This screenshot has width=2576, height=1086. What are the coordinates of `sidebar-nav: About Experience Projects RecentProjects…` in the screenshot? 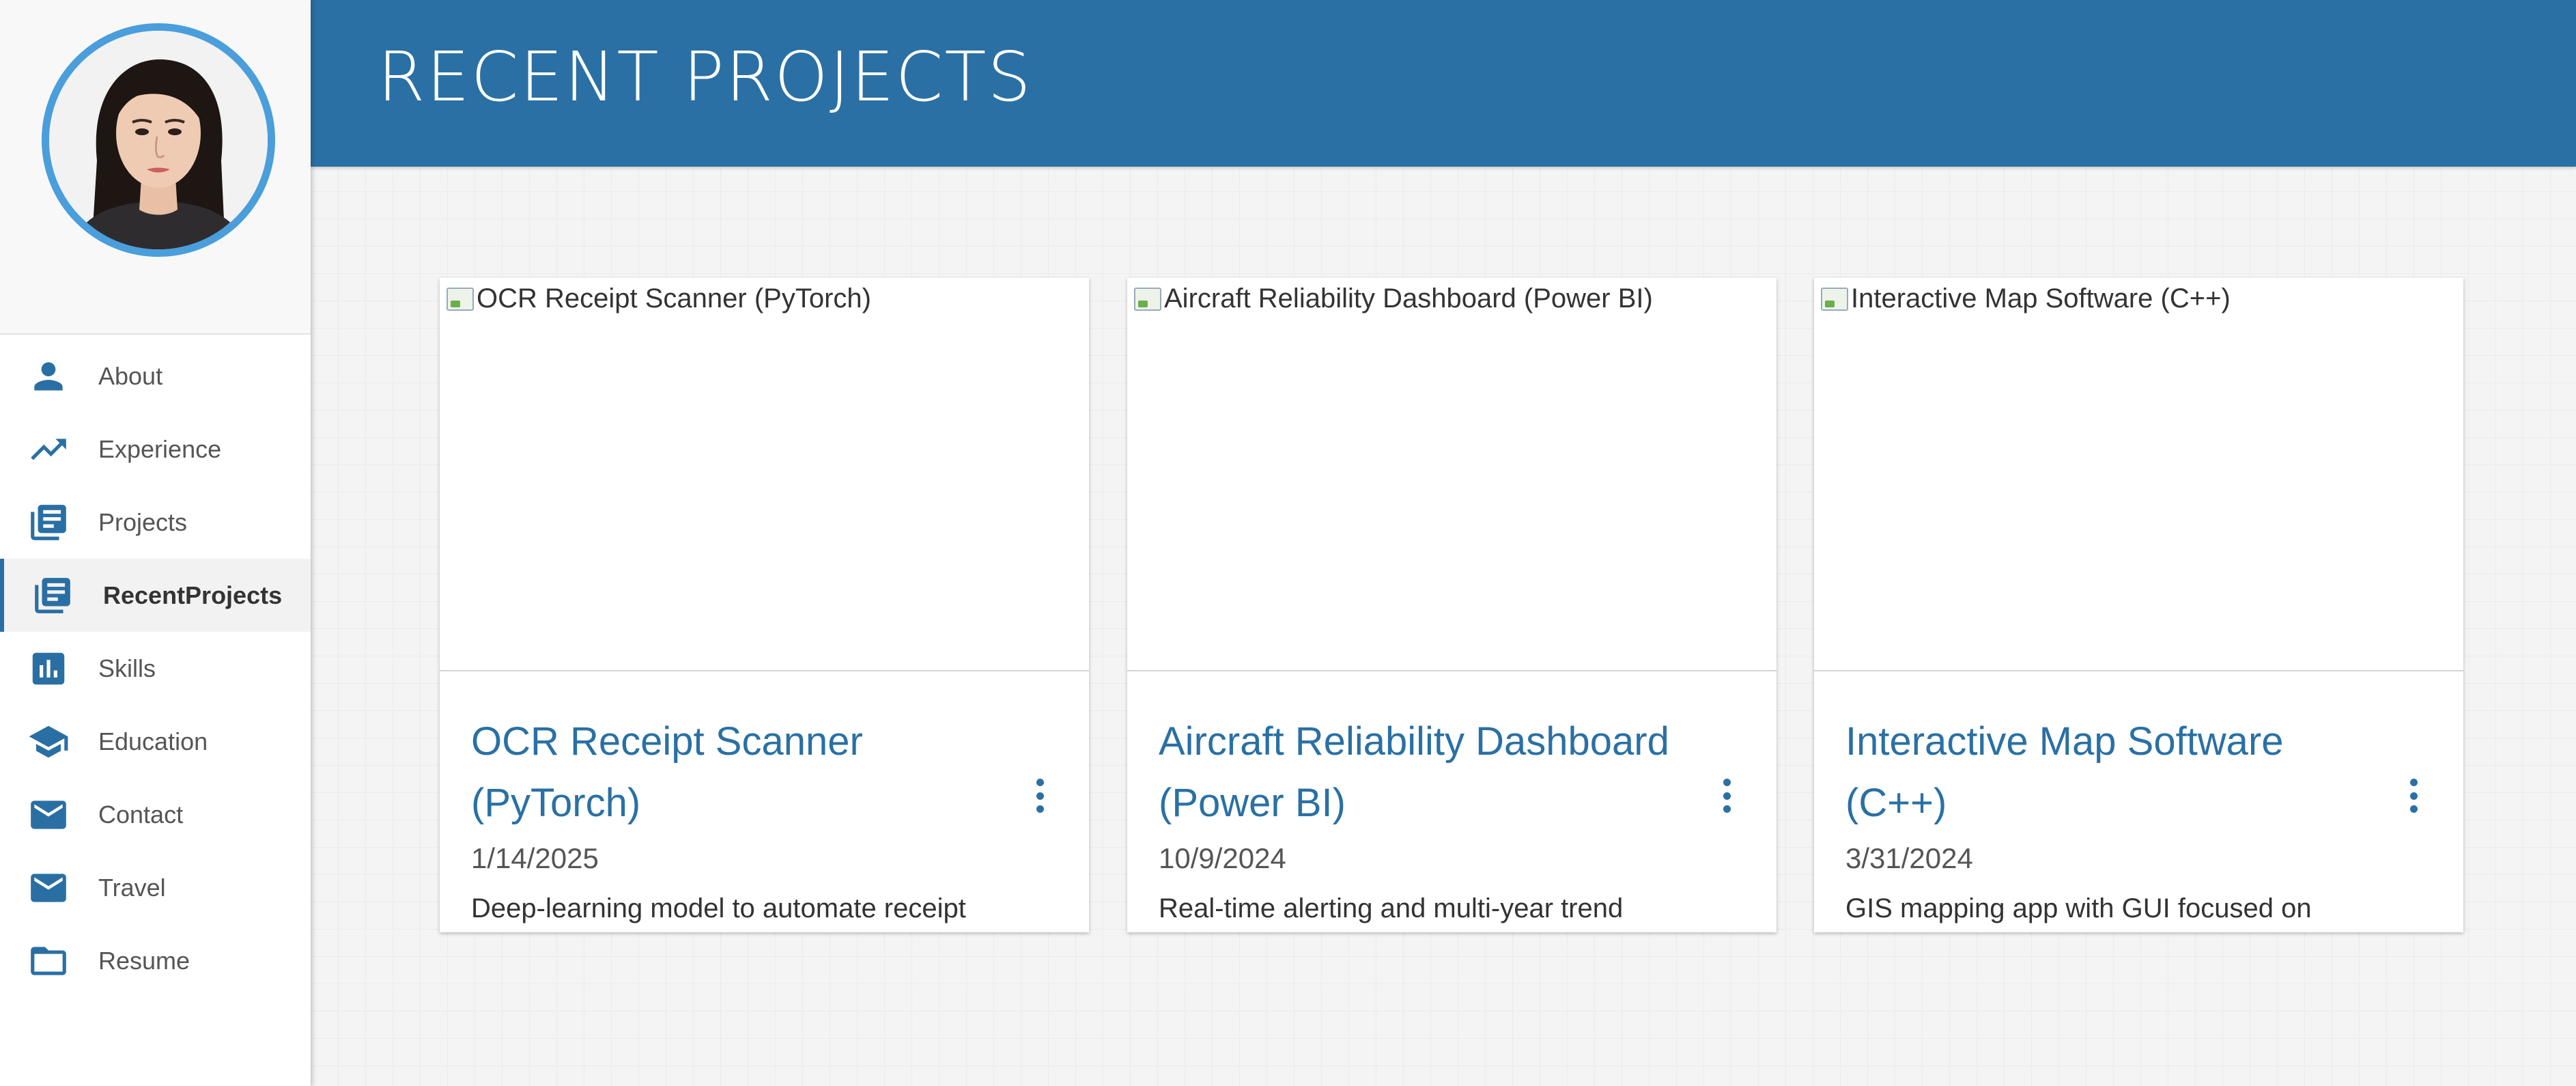 It's located at (155, 668).